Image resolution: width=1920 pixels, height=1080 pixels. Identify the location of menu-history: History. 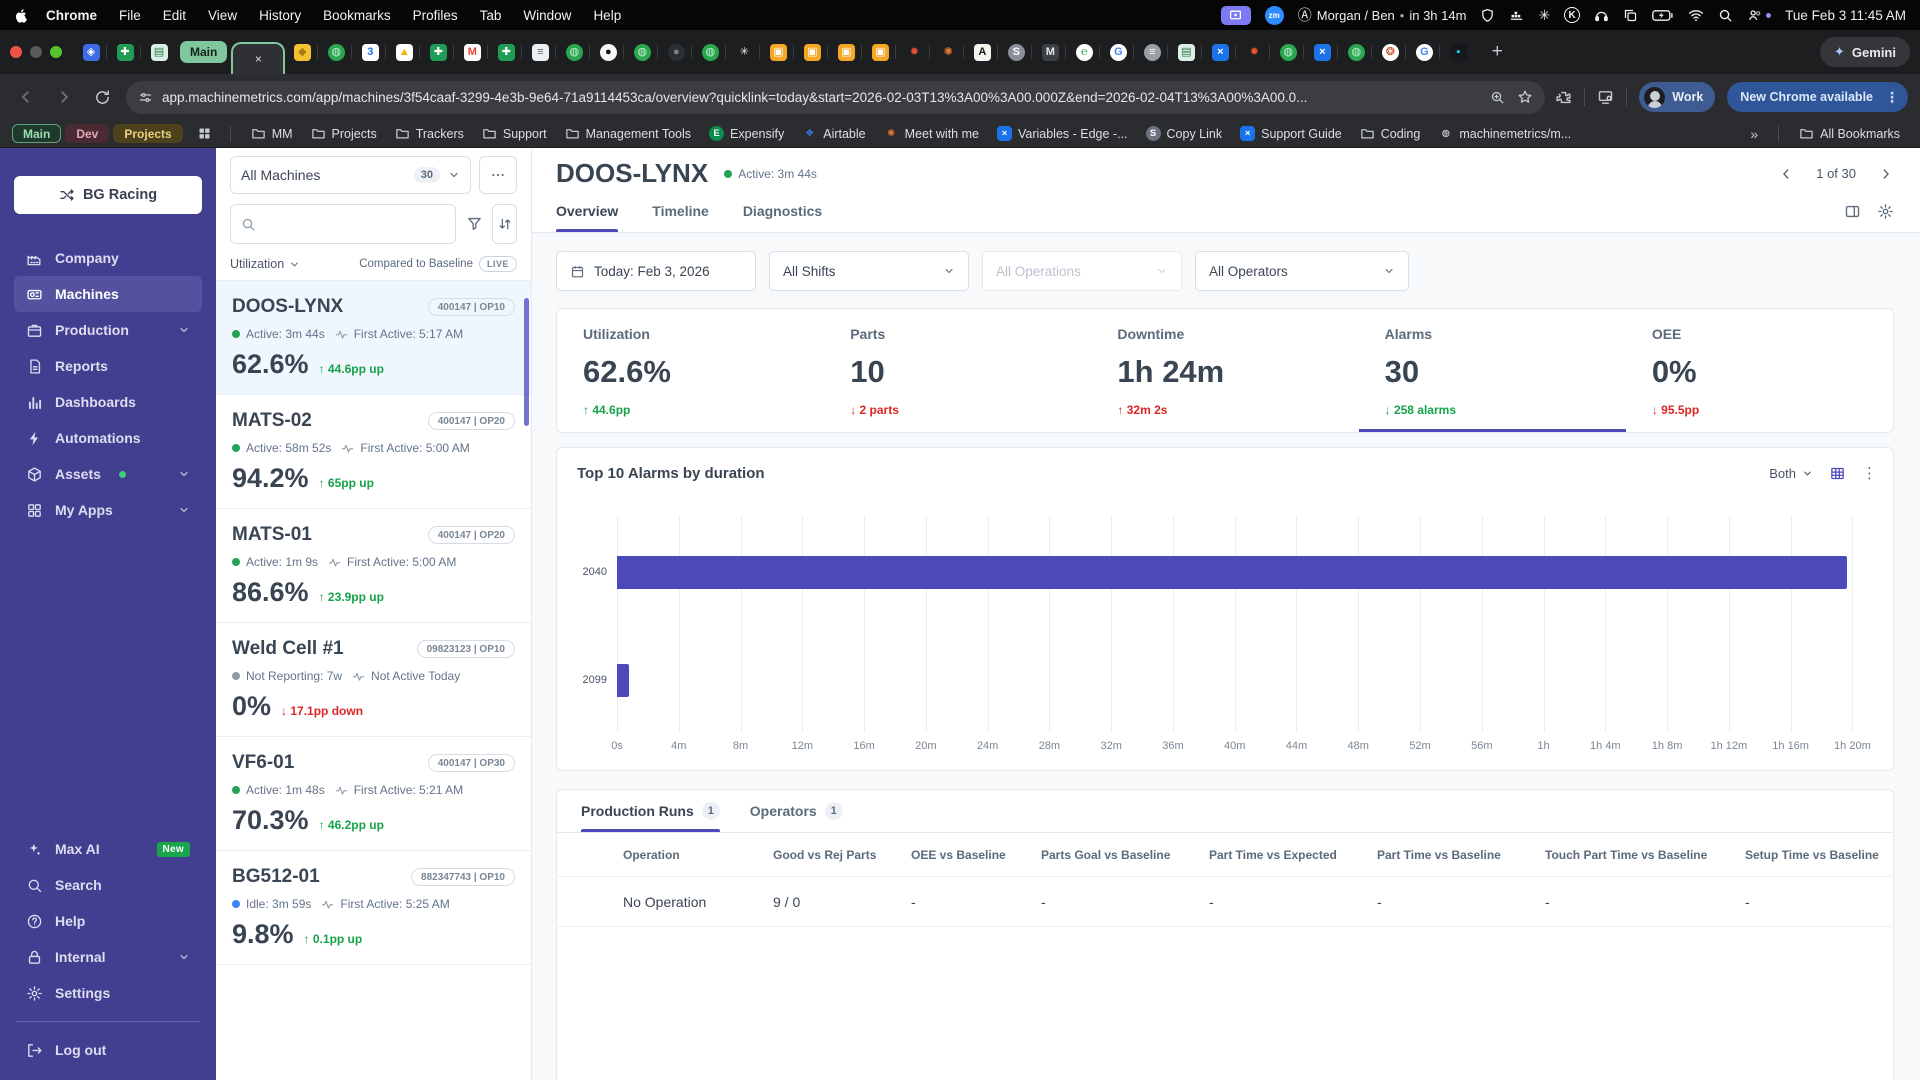
(280, 15).